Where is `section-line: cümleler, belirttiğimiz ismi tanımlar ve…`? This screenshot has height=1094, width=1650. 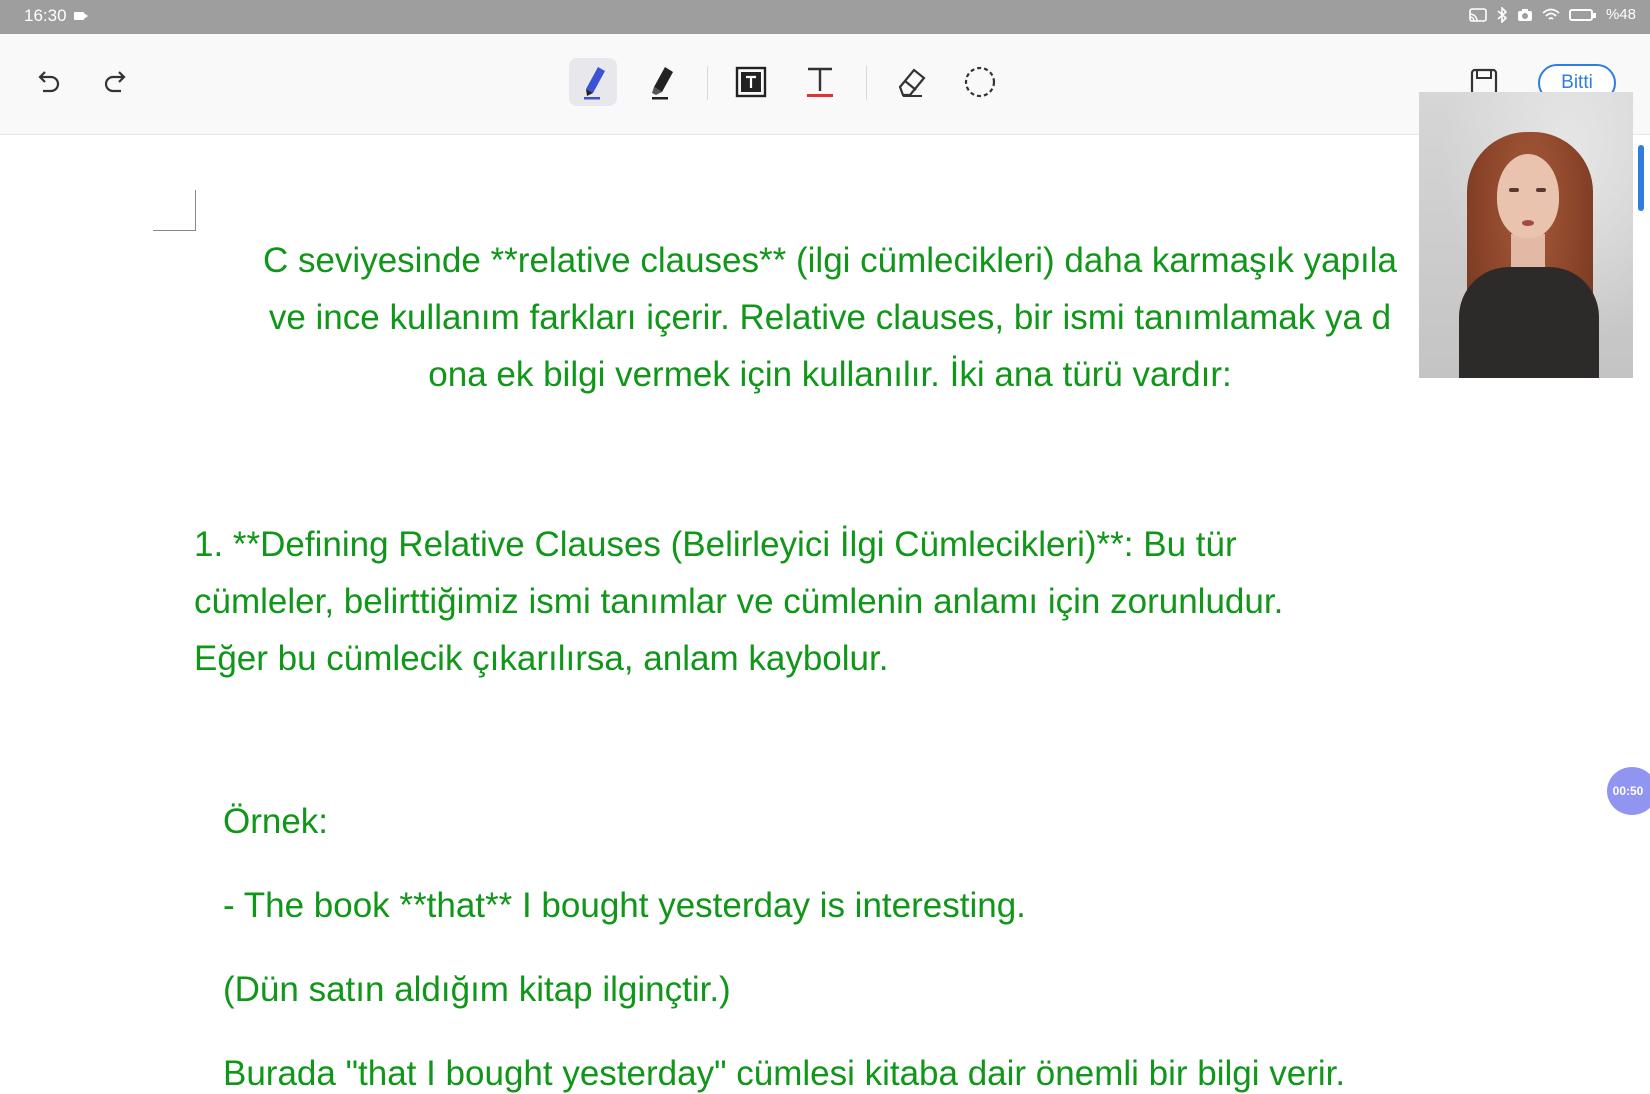
section-line: cümleler, belirttiğimiz ismi tanımlar ve… is located at coordinates (739, 601).